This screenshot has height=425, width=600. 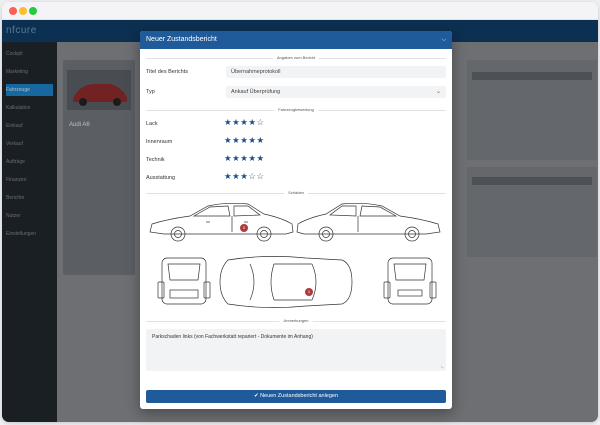 I want to click on section-details-title: Angaben zum Bericht, so click(x=296, y=57).